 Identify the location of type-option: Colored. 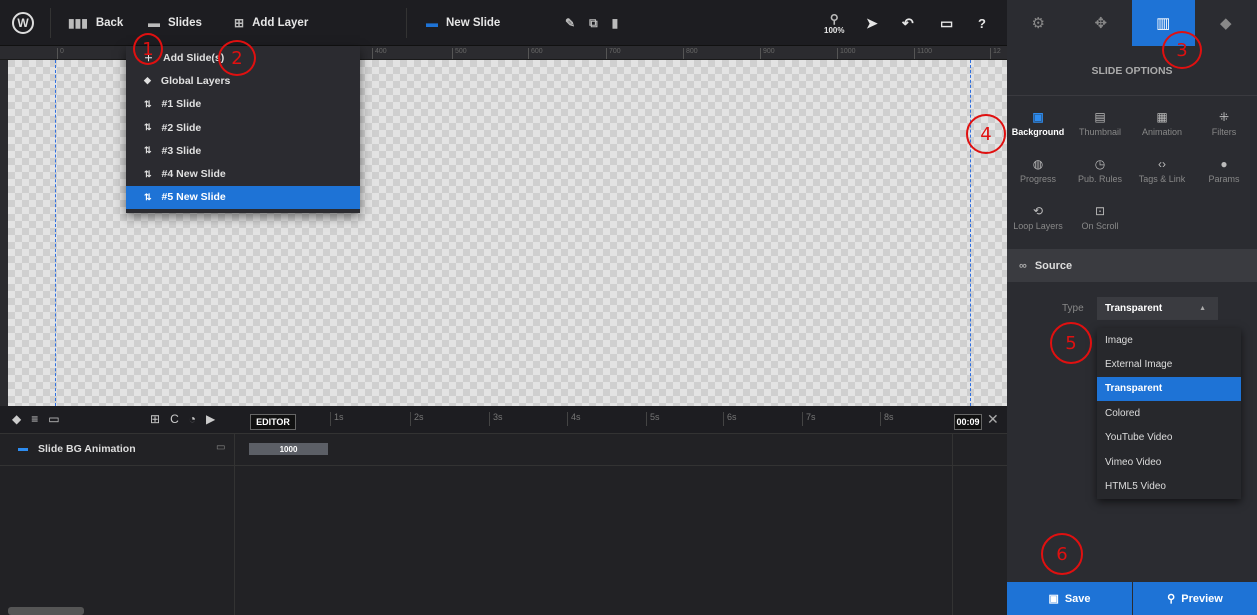
(1169, 413).